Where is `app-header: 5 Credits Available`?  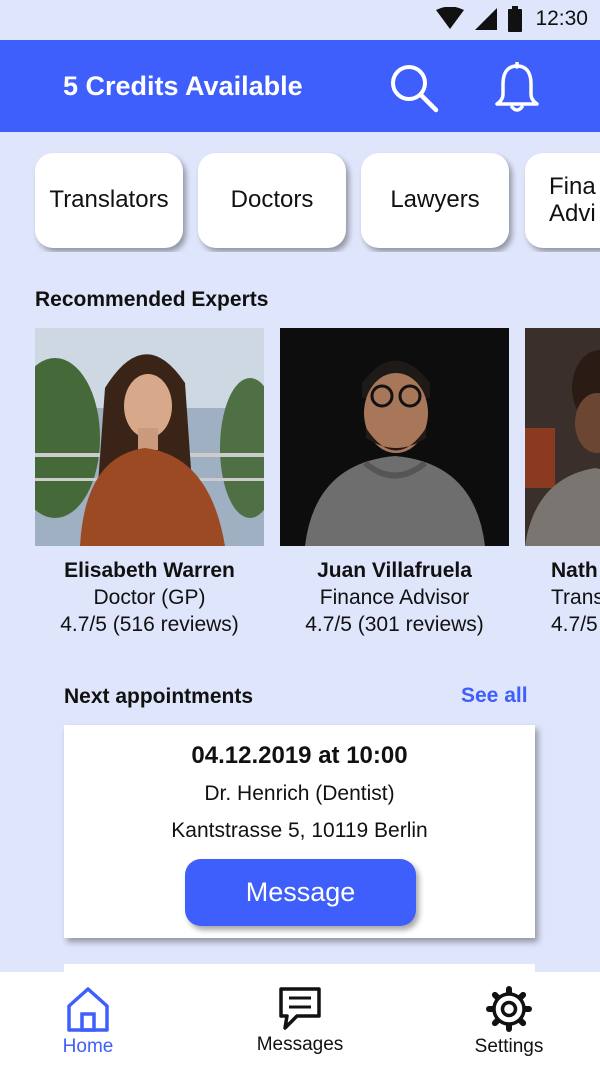
app-header: 5 Credits Available is located at coordinates (300, 86).